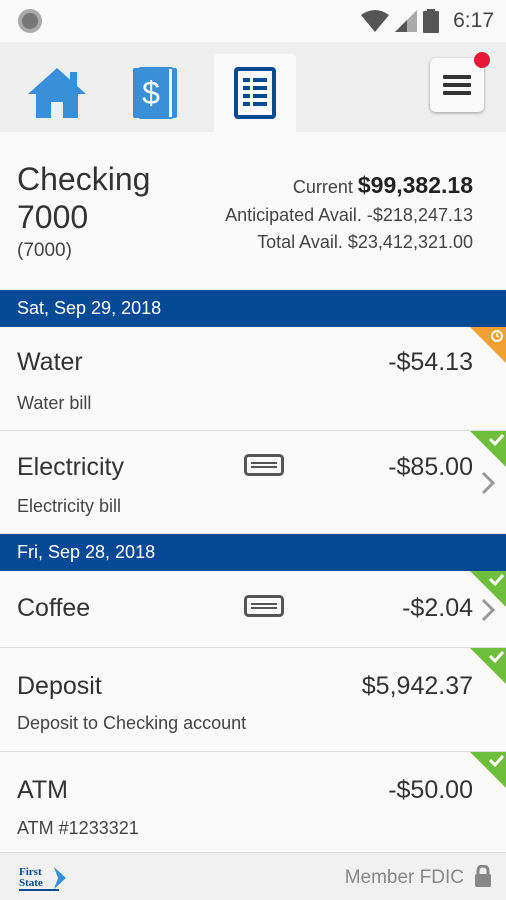  Describe the element at coordinates (417, 686) in the screenshot. I see `transaction-amount: $5,942.37` at that location.